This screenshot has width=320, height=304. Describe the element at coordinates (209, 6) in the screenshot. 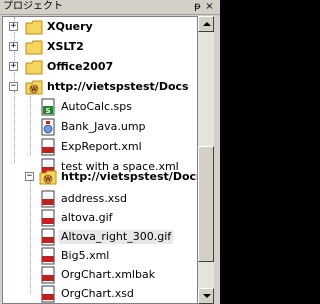

I see `close-icon: ×` at that location.